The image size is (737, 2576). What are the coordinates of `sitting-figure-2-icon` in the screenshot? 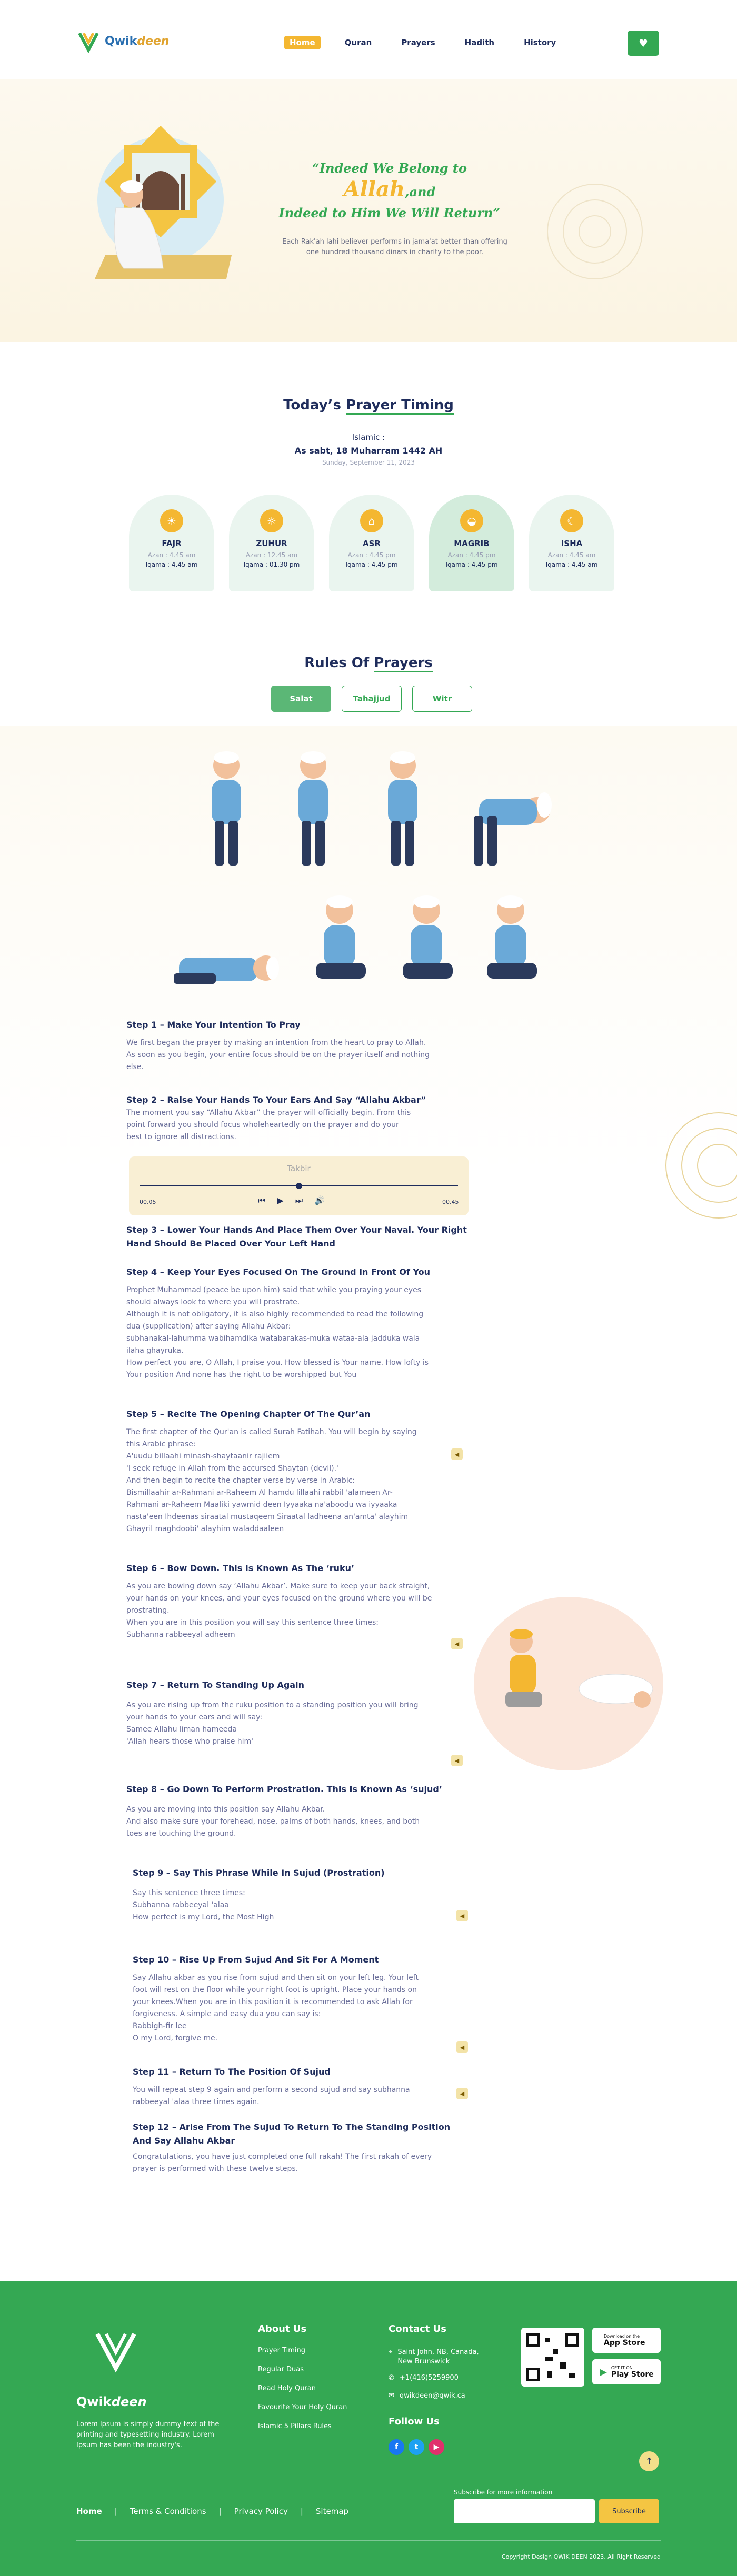 It's located at (428, 937).